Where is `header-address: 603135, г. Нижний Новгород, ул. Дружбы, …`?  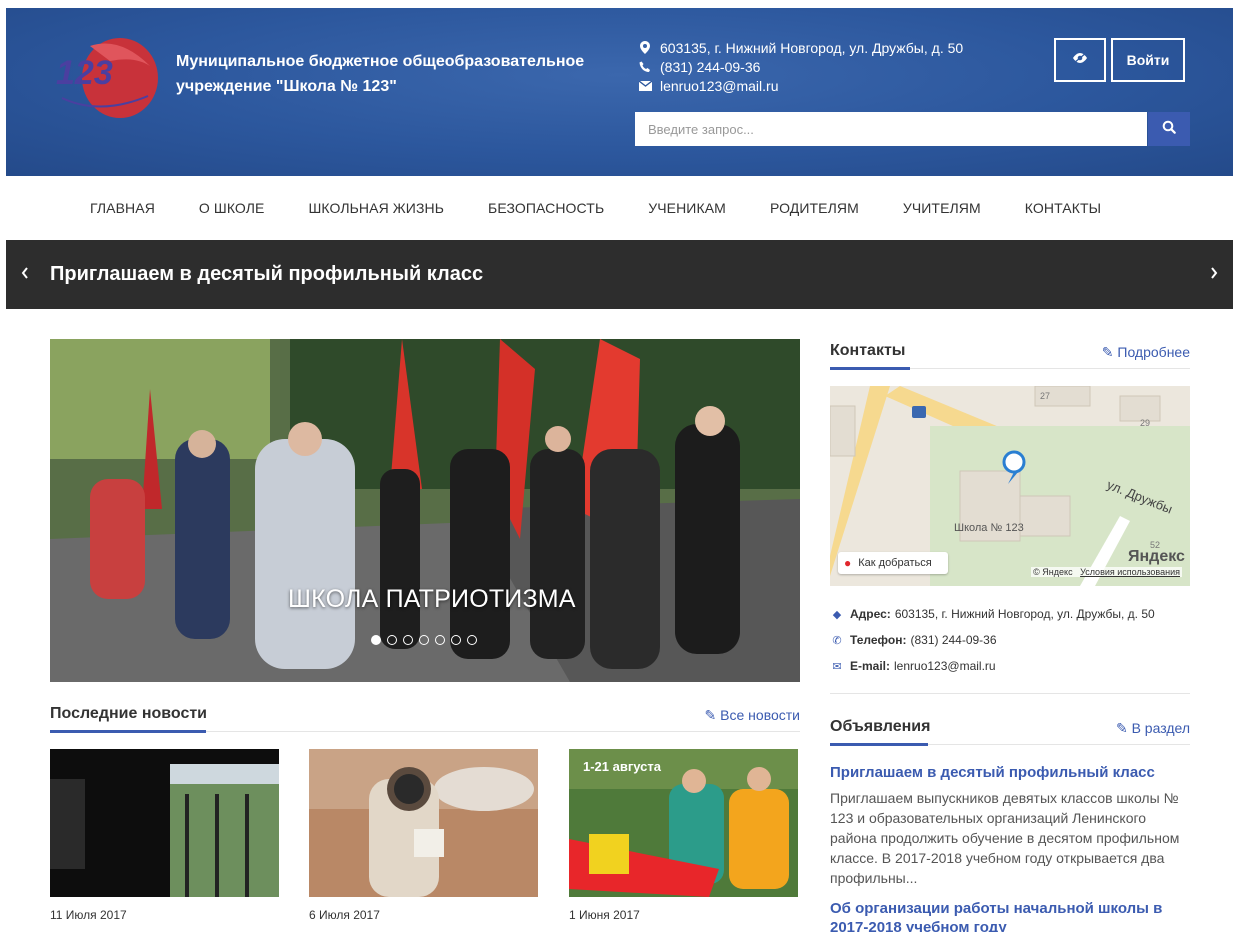
header-address: 603135, г. Нижний Новгород, ул. Дружбы, … is located at coordinates (812, 47).